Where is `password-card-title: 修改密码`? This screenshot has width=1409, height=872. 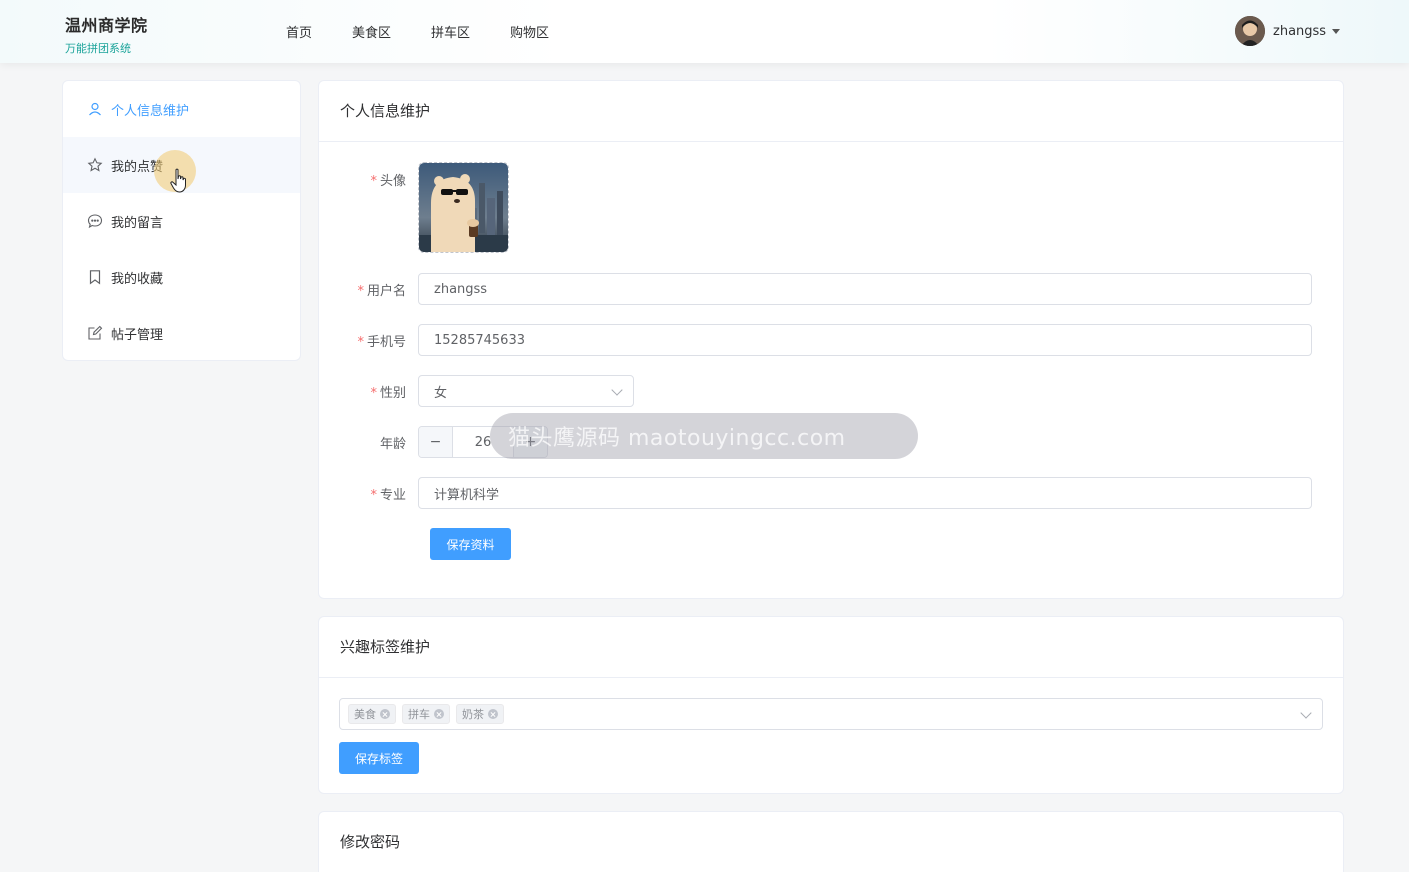 password-card-title: 修改密码 is located at coordinates (370, 842).